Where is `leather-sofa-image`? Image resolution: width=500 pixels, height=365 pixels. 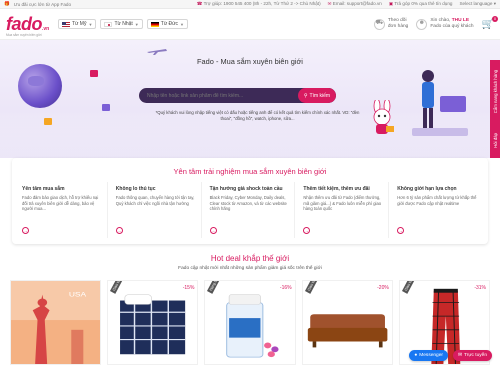
leather-sofa-image is located at coordinates (347, 322).